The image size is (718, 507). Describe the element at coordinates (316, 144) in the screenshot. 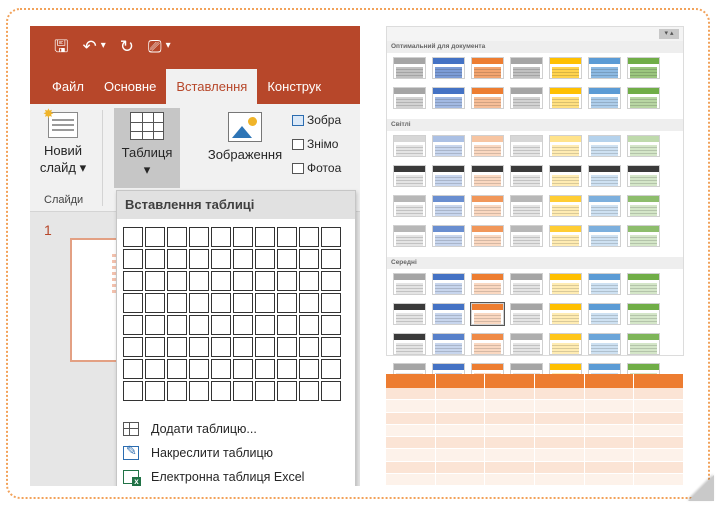

I see `screenshot-button: Знімо` at that location.